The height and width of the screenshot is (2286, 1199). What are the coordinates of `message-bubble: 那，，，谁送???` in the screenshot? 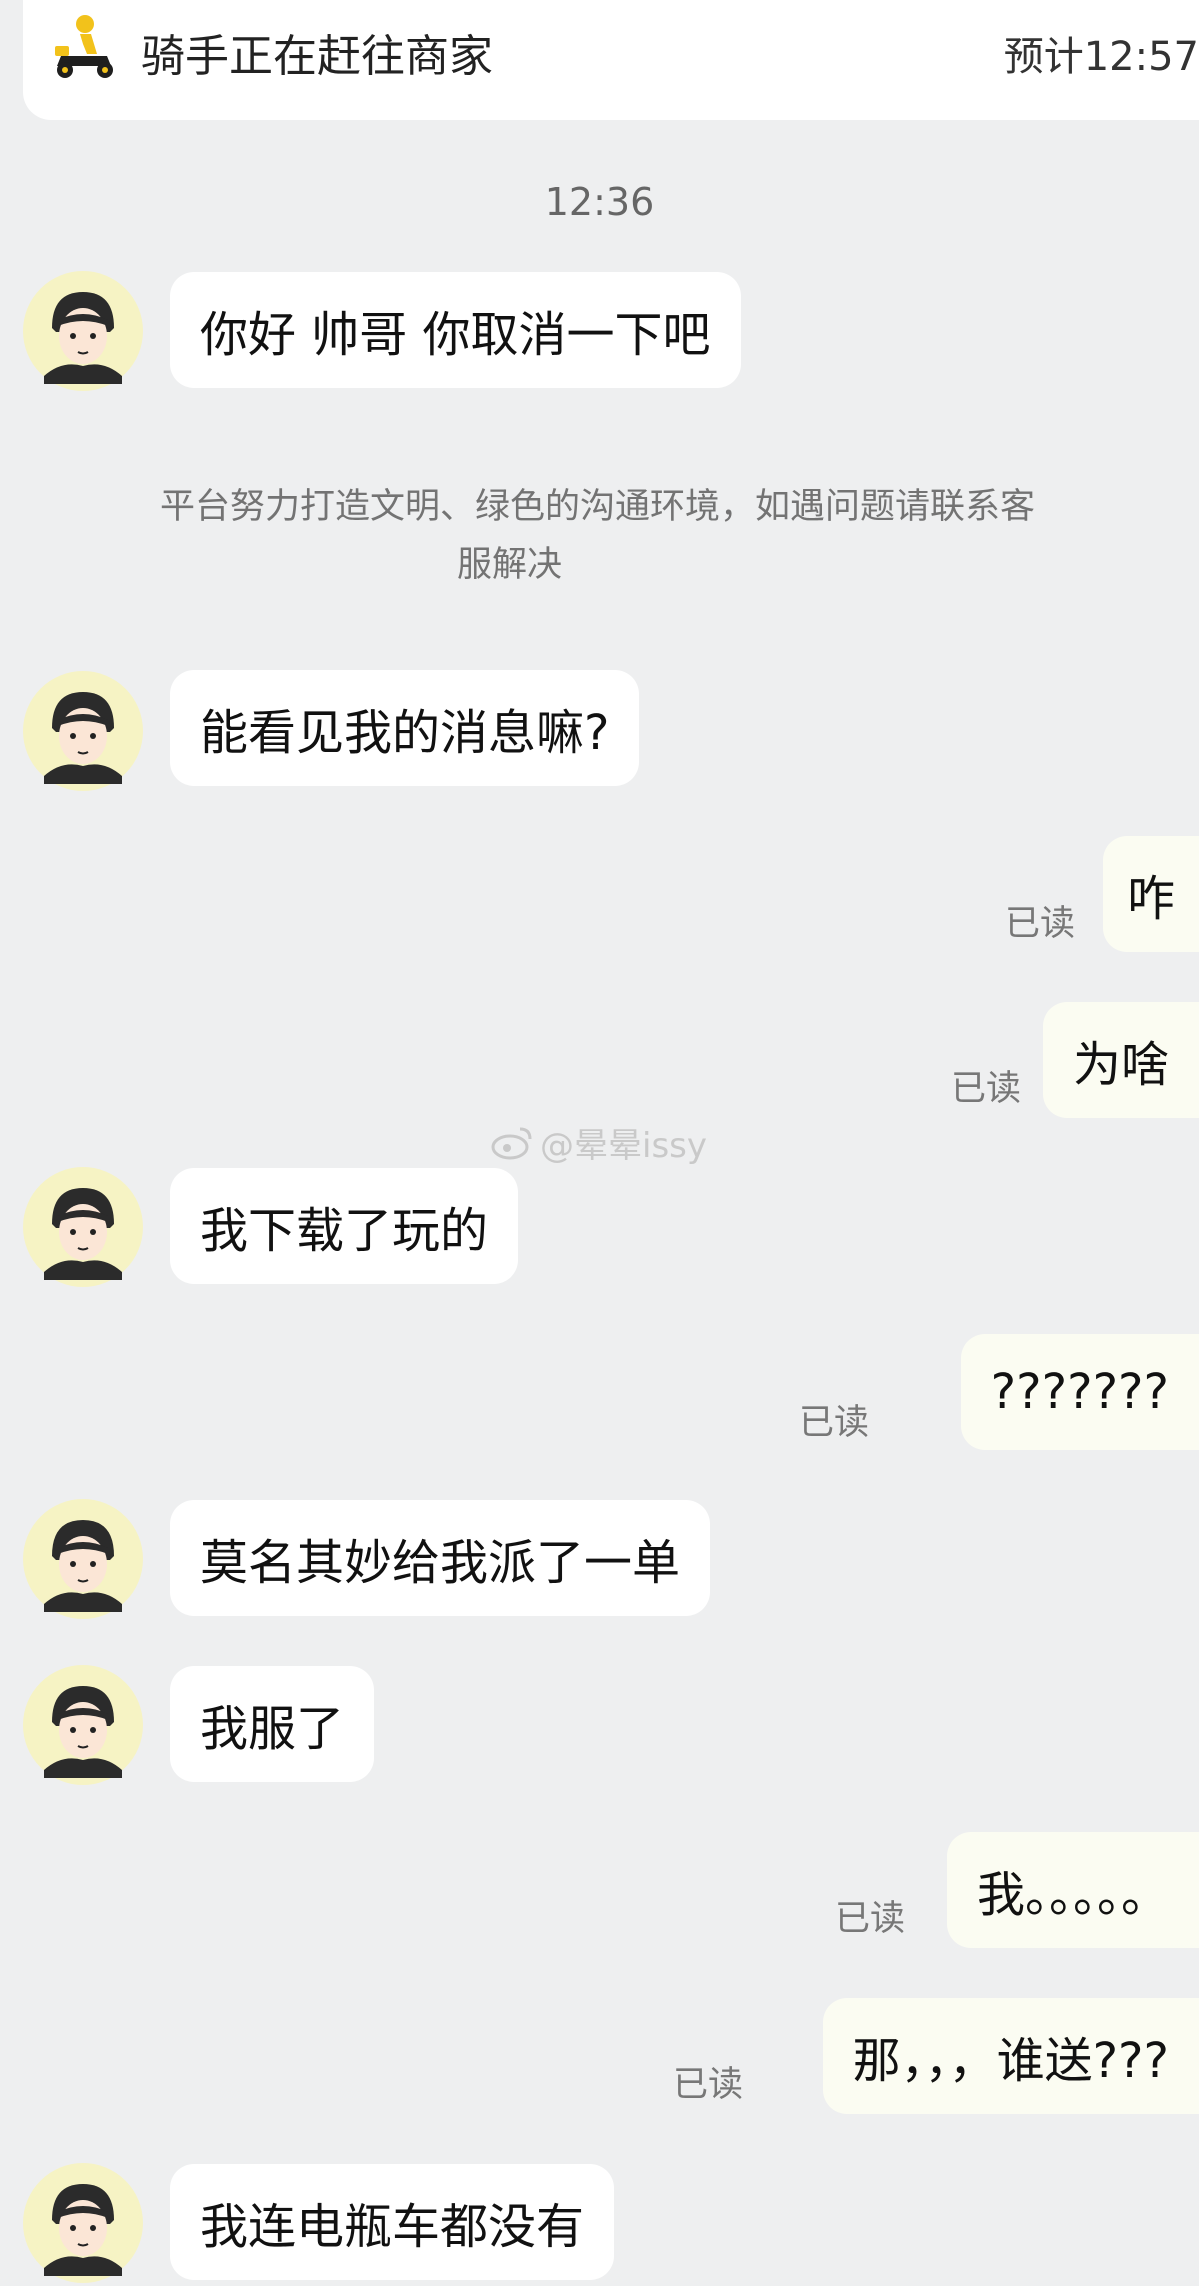 It's located at (1010, 2056).